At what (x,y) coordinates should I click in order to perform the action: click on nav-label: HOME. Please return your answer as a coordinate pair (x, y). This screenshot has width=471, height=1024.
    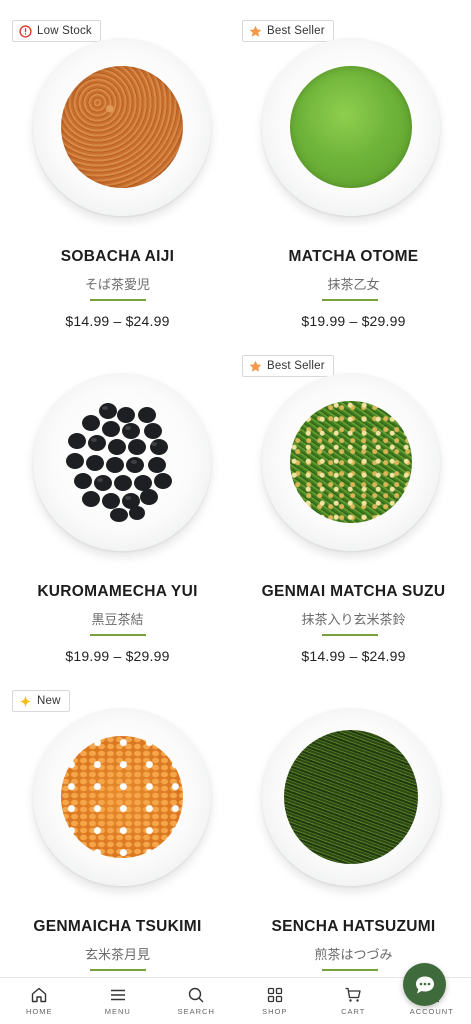
    Looking at the image, I should click on (39, 1011).